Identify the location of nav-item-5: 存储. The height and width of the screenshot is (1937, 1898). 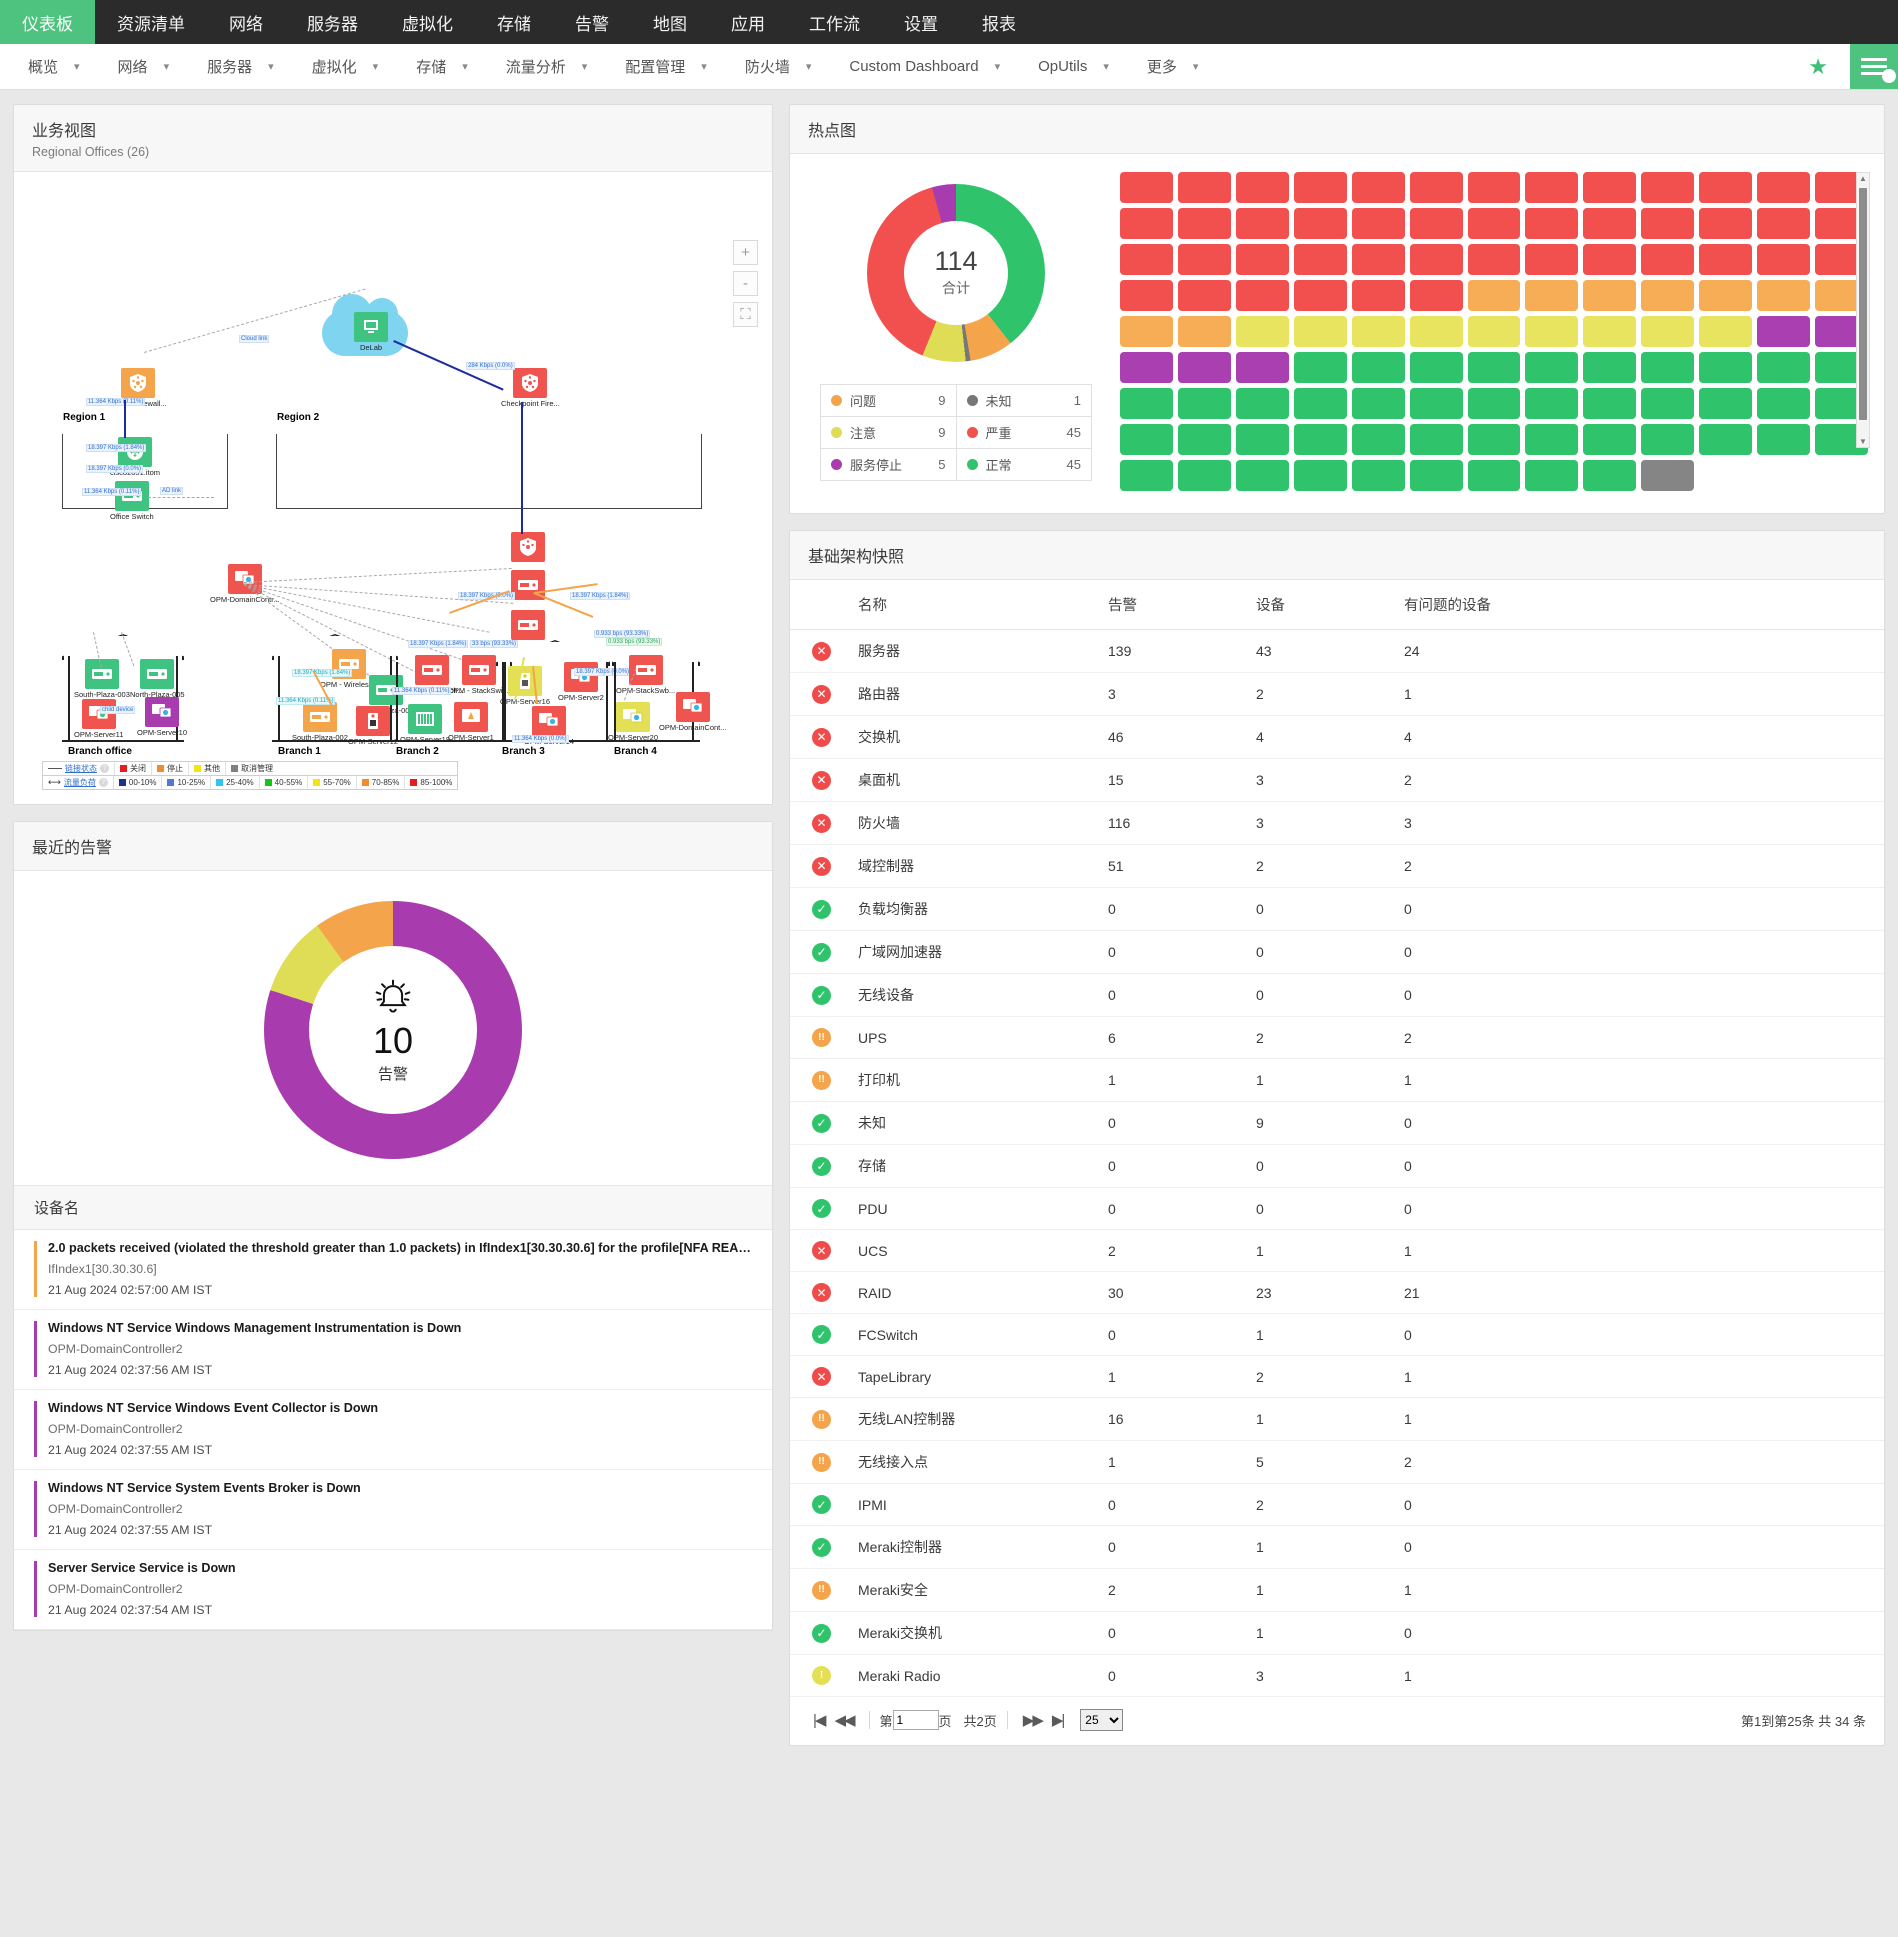
(514, 22).